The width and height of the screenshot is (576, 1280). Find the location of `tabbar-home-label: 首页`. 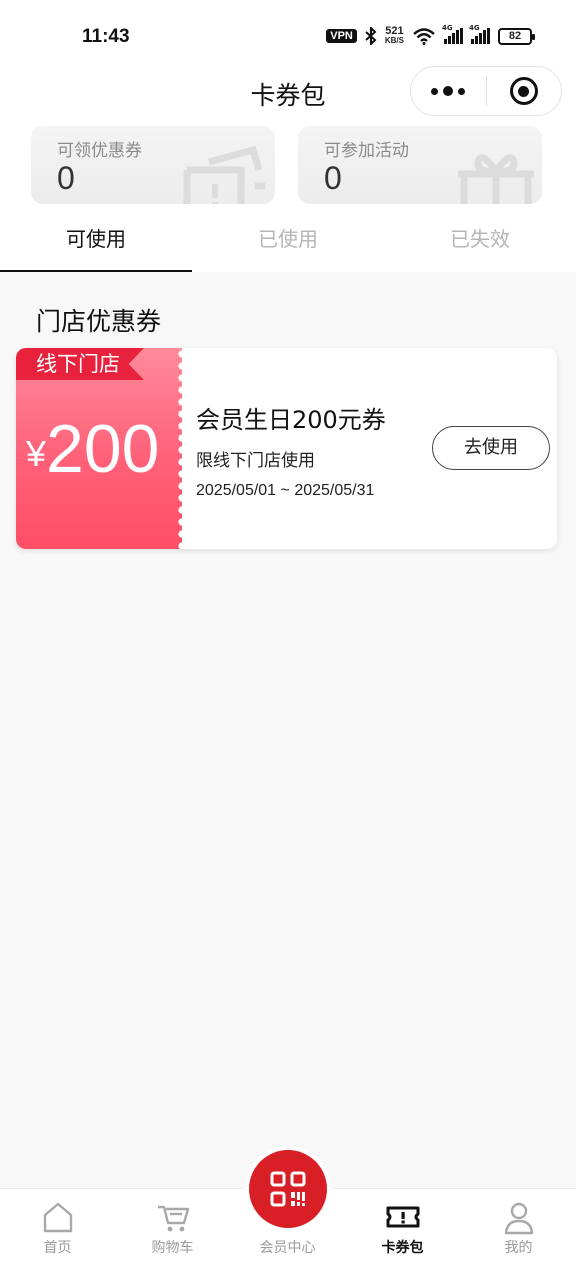

tabbar-home-label: 首页 is located at coordinates (57, 1248).